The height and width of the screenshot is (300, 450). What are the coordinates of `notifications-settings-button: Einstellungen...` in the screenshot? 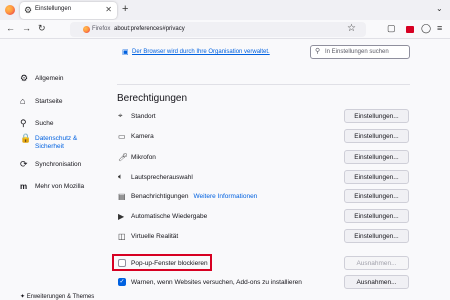 It's located at (376, 196).